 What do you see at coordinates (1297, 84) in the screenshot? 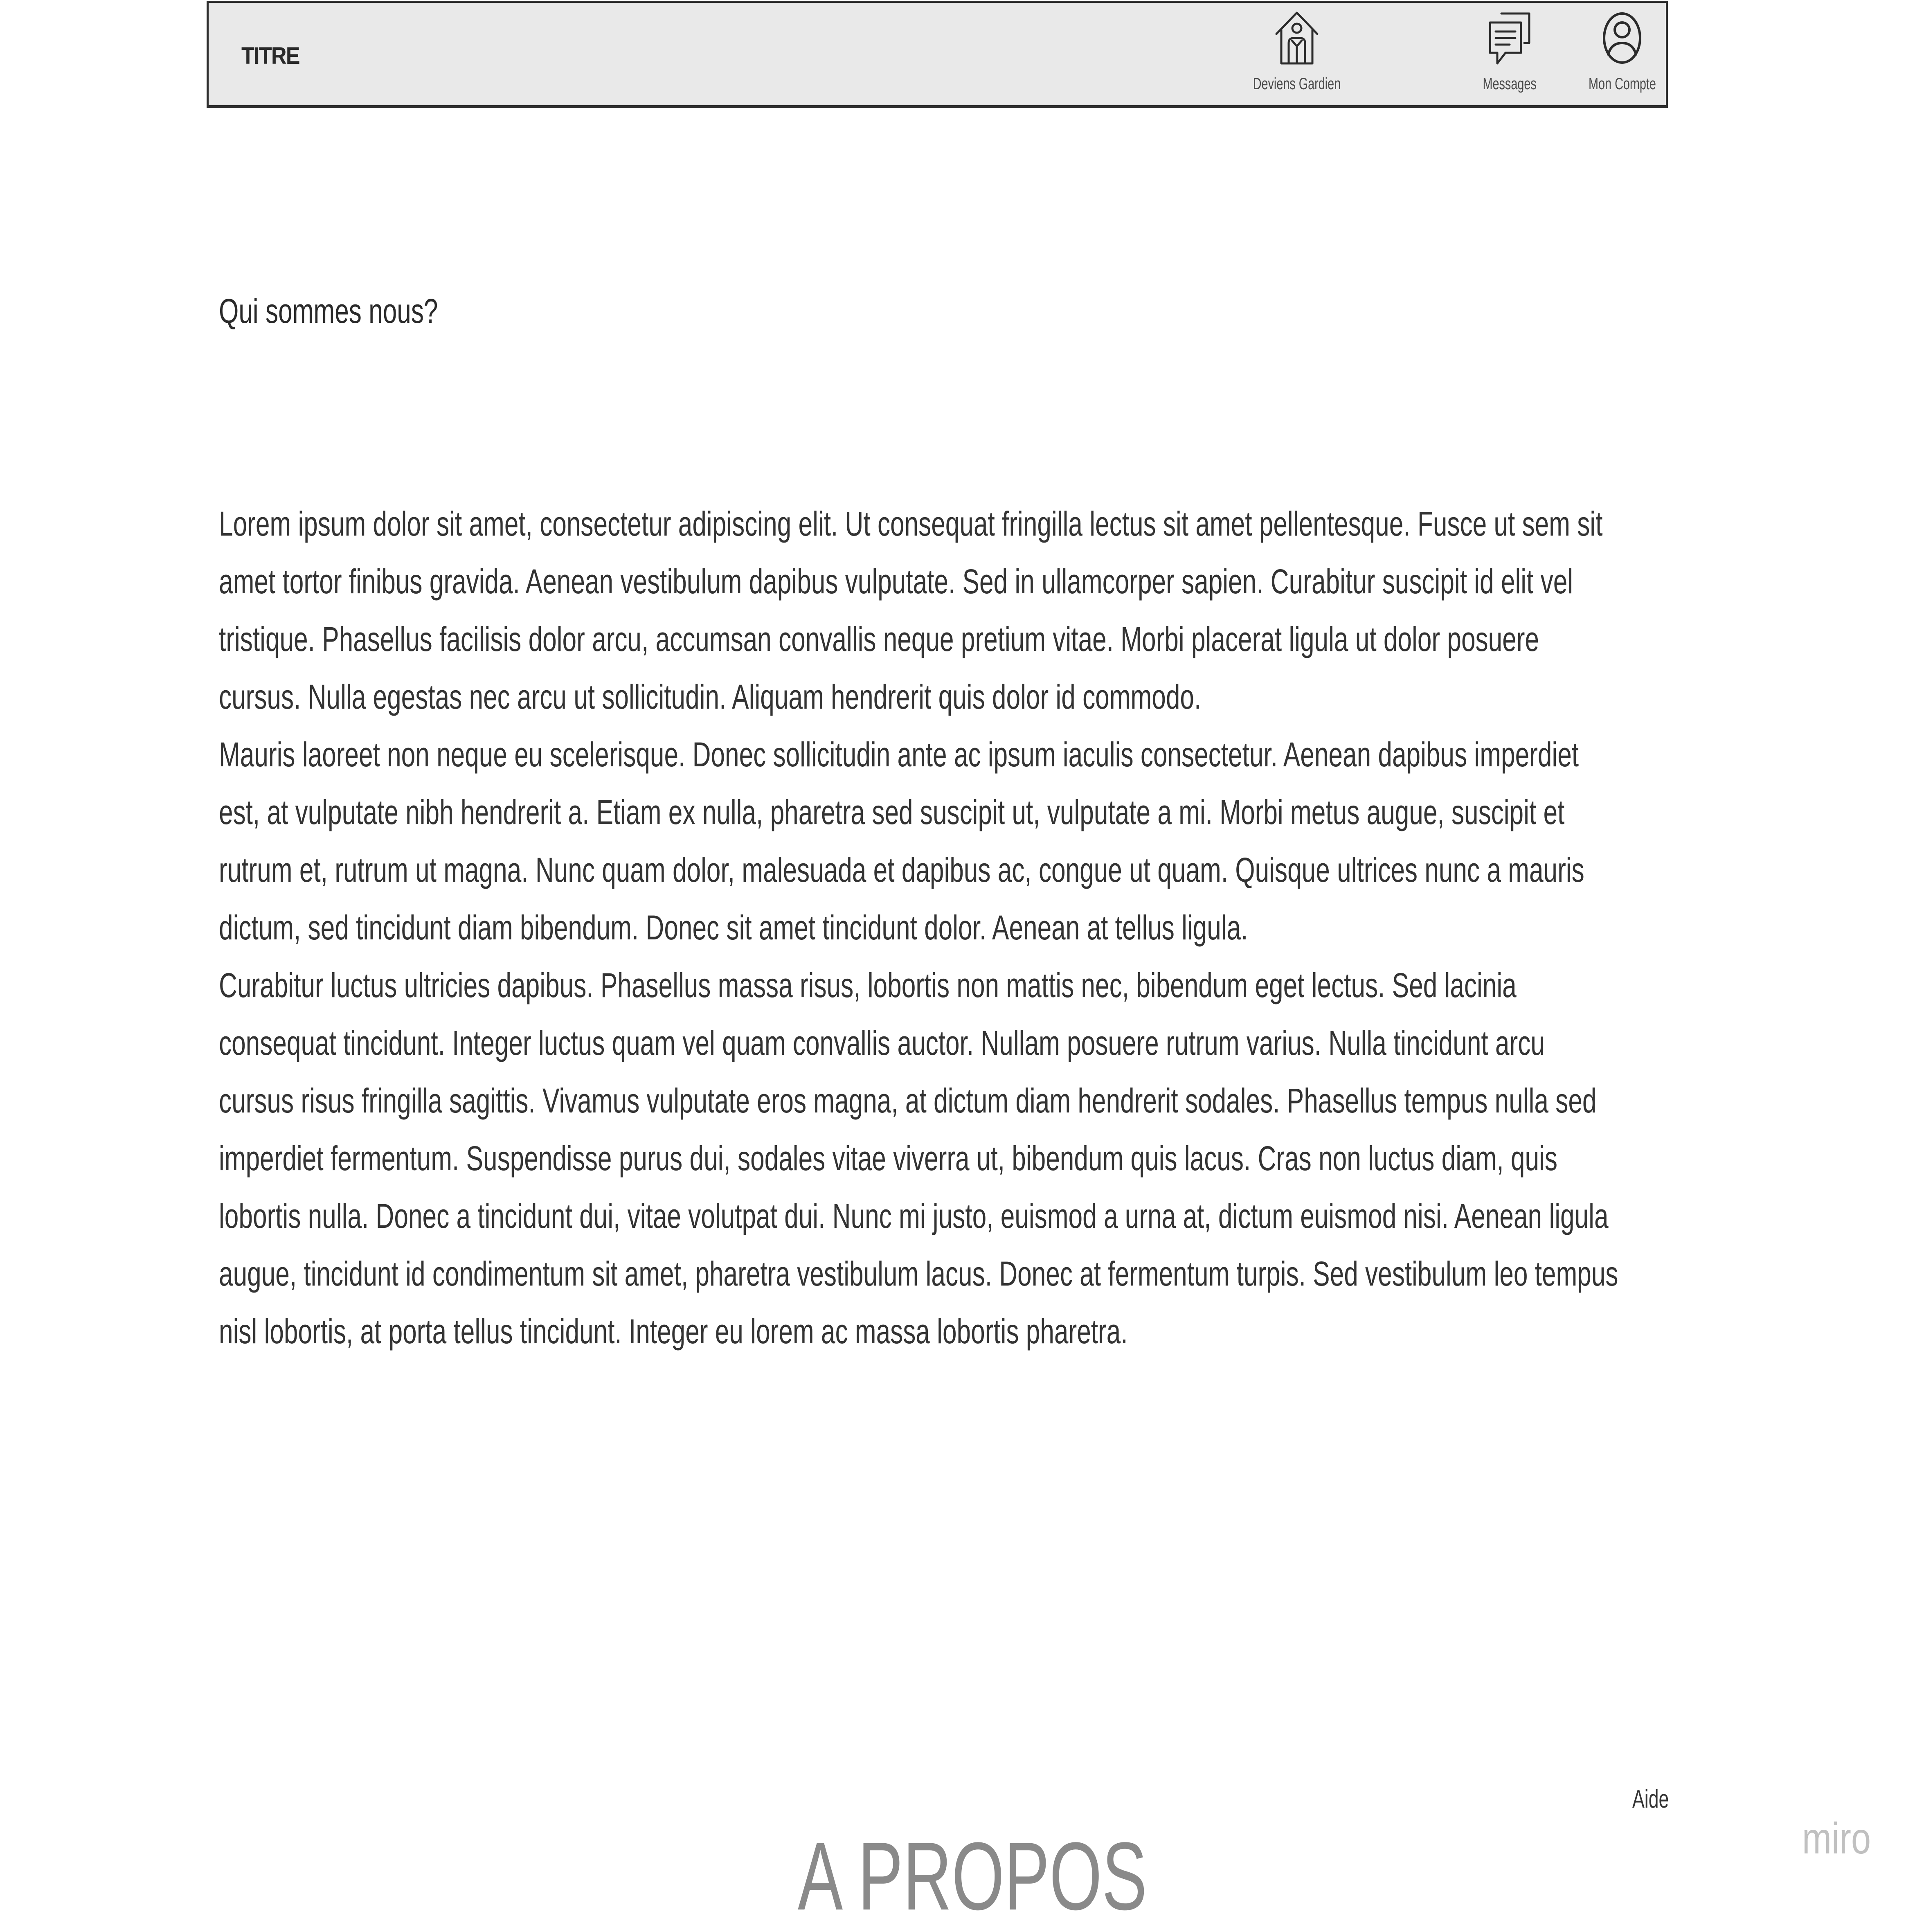
I see `nav-deviens-gardien-label: Deviens Gardien` at bounding box center [1297, 84].